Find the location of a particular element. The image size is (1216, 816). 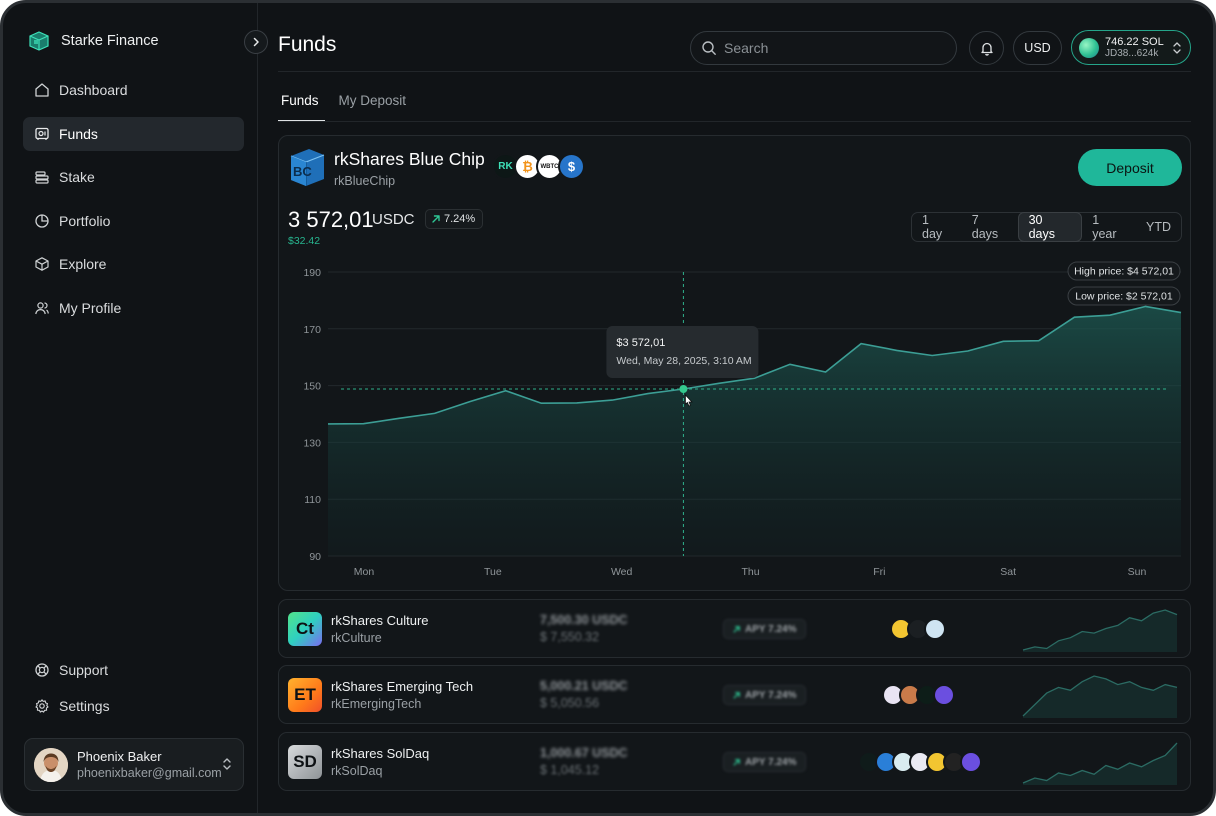

avatar is located at coordinates (51, 764).